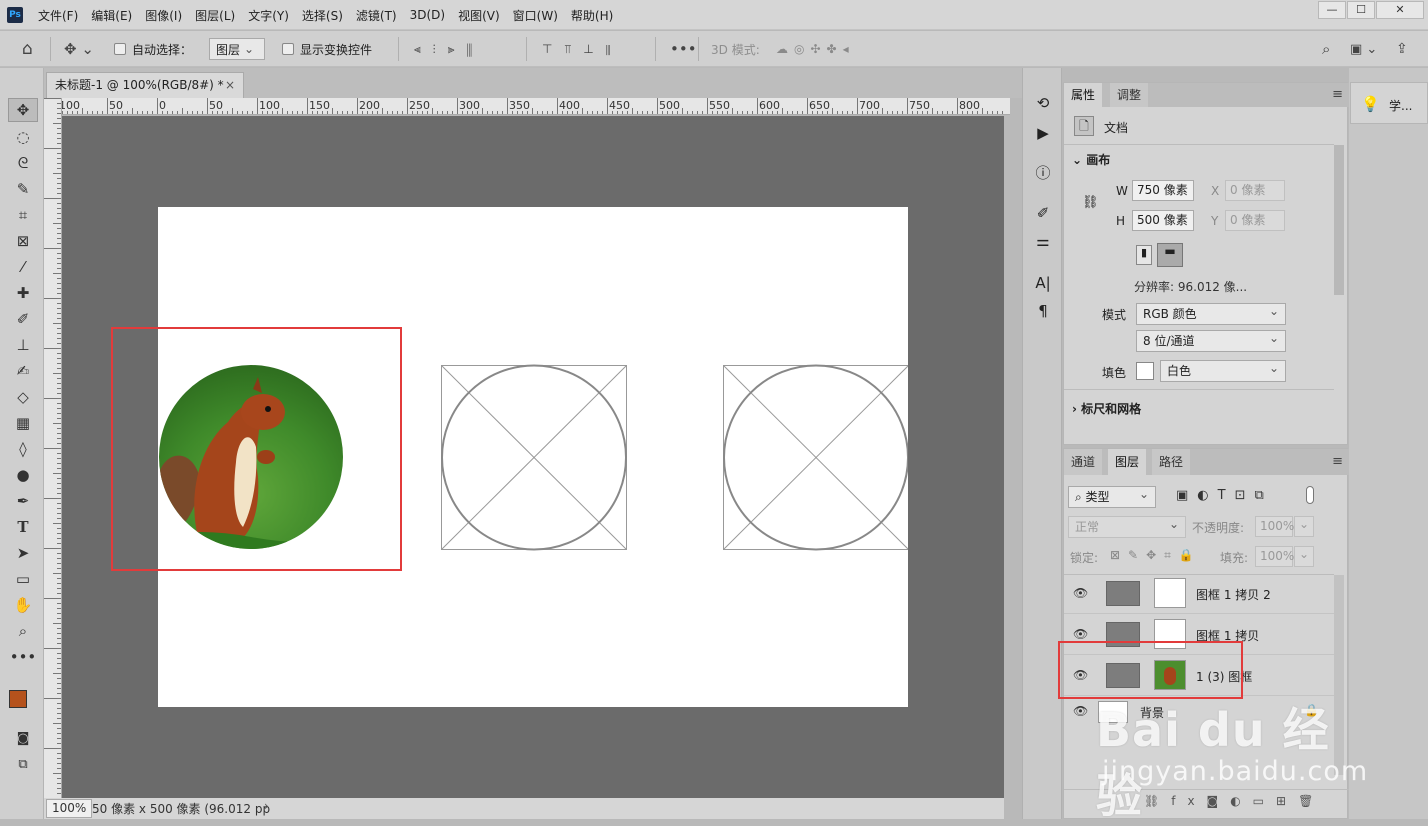 The height and width of the screenshot is (826, 1428). What do you see at coordinates (683, 49) in the screenshot?
I see `more-options-icon: •••` at bounding box center [683, 49].